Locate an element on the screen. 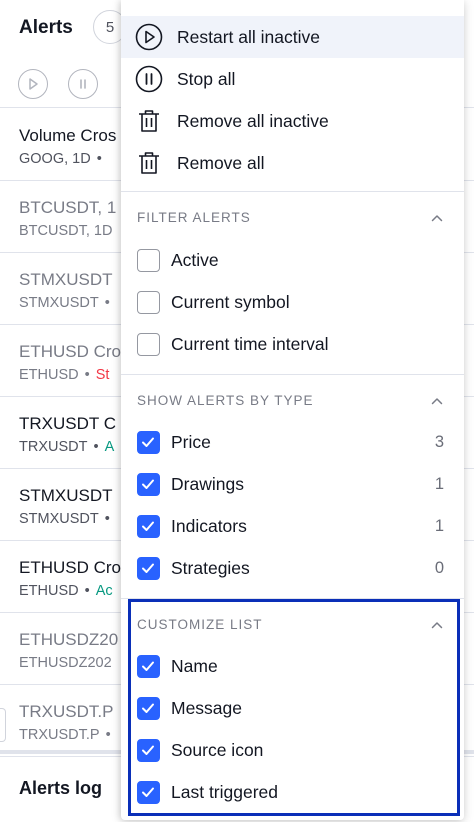 The image size is (474, 822). remove-all-inactive-item: Remove all inactive is located at coordinates (292, 121).